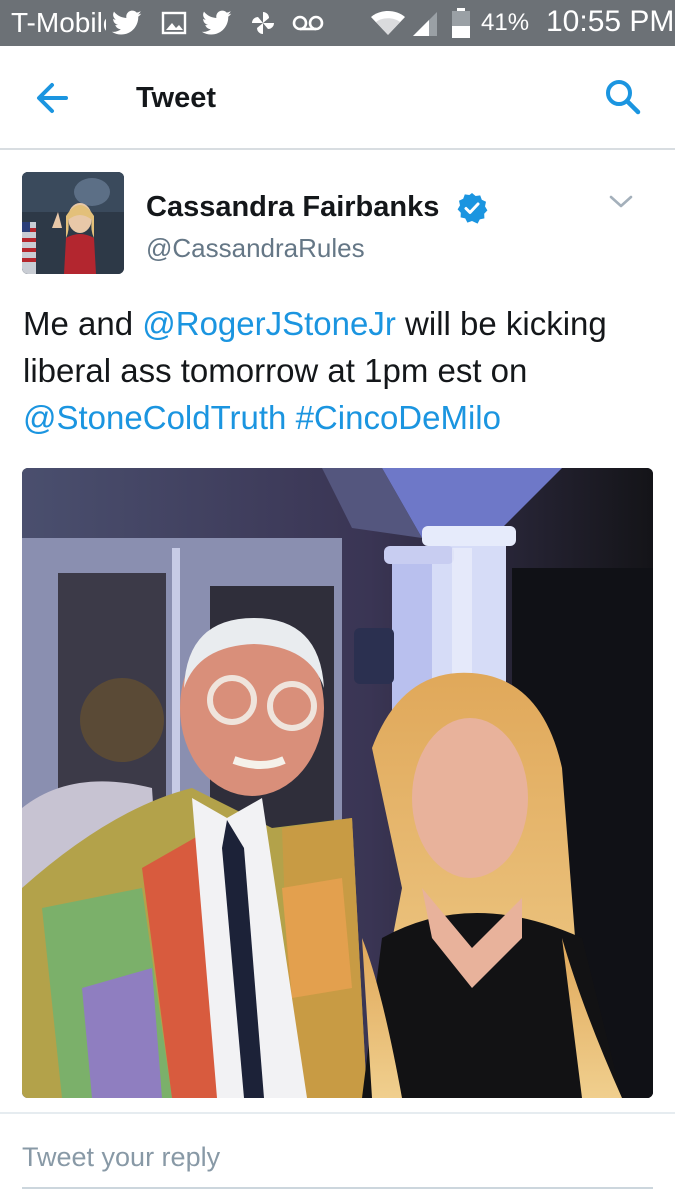  Describe the element at coordinates (337, 23) in the screenshot. I see `status-bar: T-Mobile 41% 10:55 PM` at that location.